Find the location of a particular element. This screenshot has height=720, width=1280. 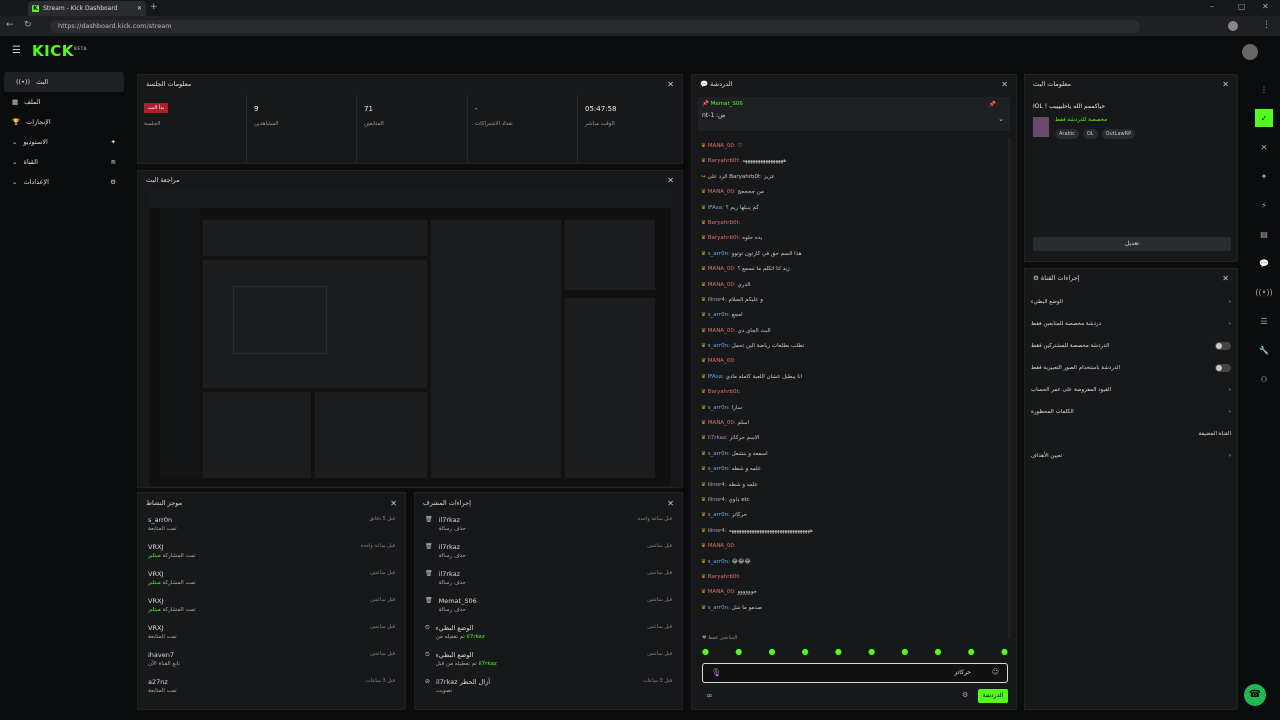

chat-message: ♛ s_arr0n: سارا is located at coordinates (852, 408).